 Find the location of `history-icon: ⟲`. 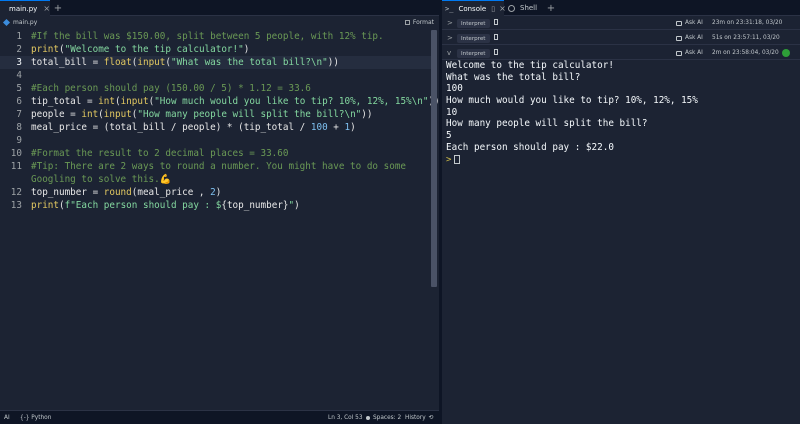

history-icon: ⟲ is located at coordinates (431, 418).